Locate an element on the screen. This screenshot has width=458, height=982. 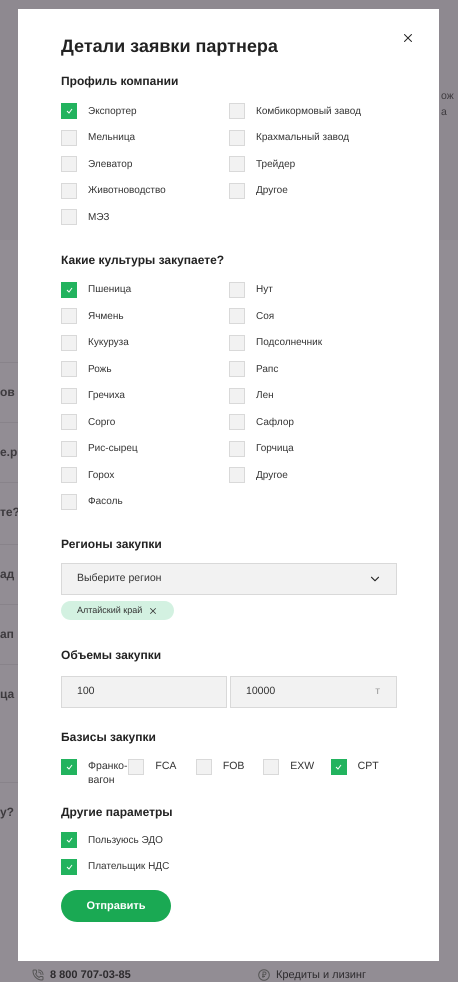
checkbox-label: Сафлор is located at coordinates (275, 423).